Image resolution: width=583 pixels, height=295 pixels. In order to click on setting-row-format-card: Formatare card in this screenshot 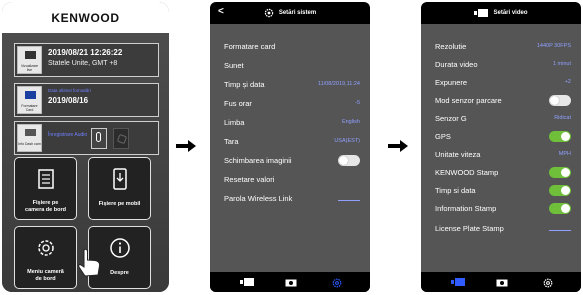, I will do `click(292, 48)`.